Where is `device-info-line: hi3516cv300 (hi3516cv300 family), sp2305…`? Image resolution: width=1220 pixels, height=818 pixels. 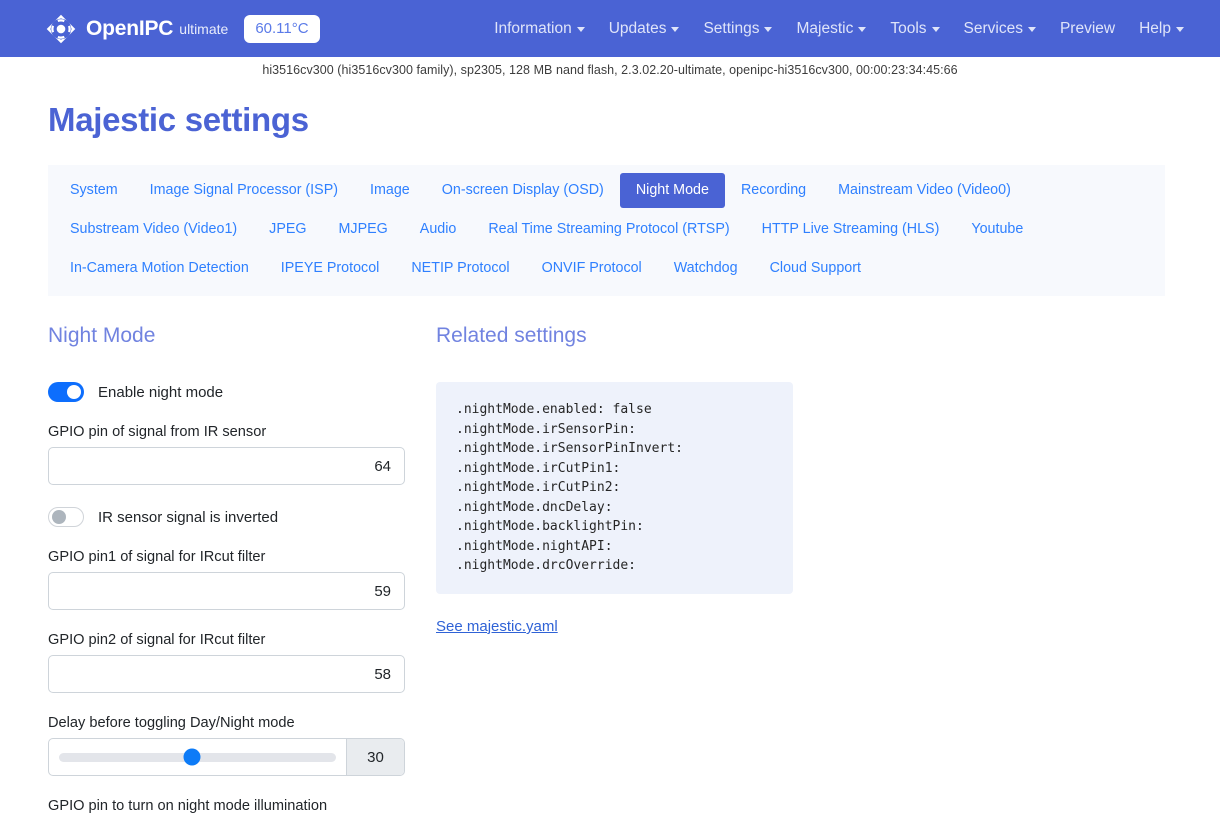 device-info-line: hi3516cv300 (hi3516cv300 family), sp2305… is located at coordinates (610, 70).